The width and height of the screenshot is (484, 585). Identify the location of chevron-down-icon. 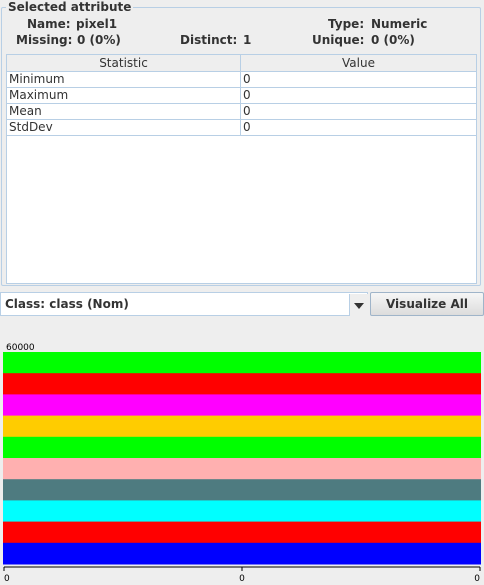
(358, 305).